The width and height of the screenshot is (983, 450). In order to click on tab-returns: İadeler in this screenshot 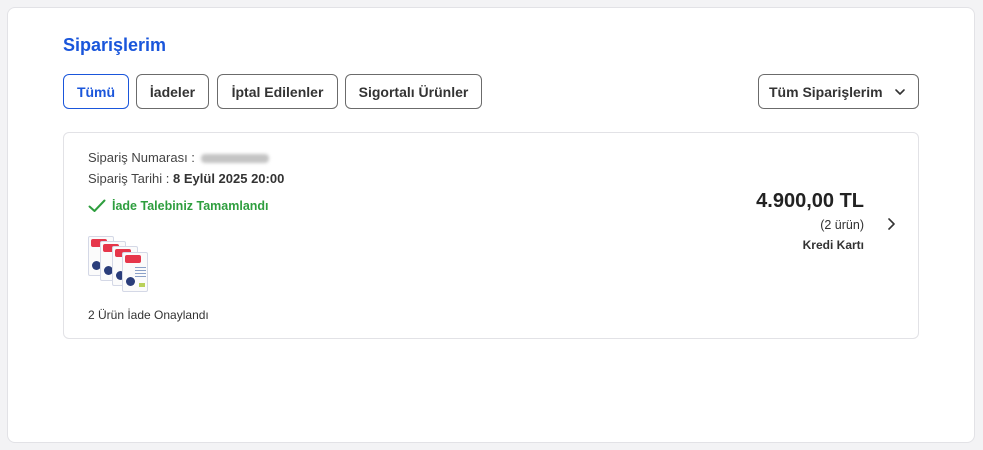, I will do `click(172, 91)`.